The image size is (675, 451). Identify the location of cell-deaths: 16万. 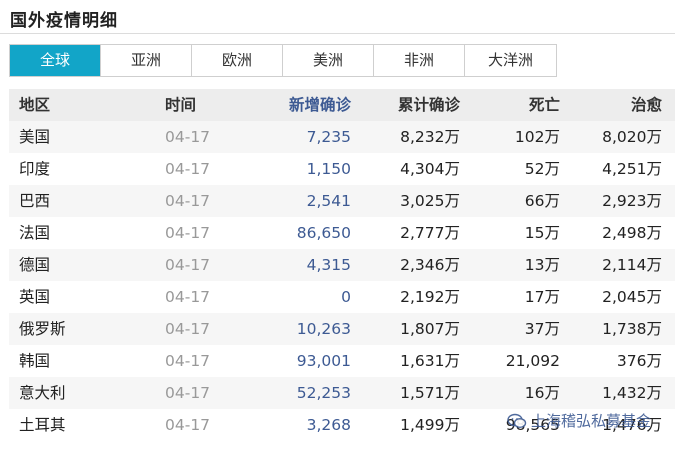
(542, 393).